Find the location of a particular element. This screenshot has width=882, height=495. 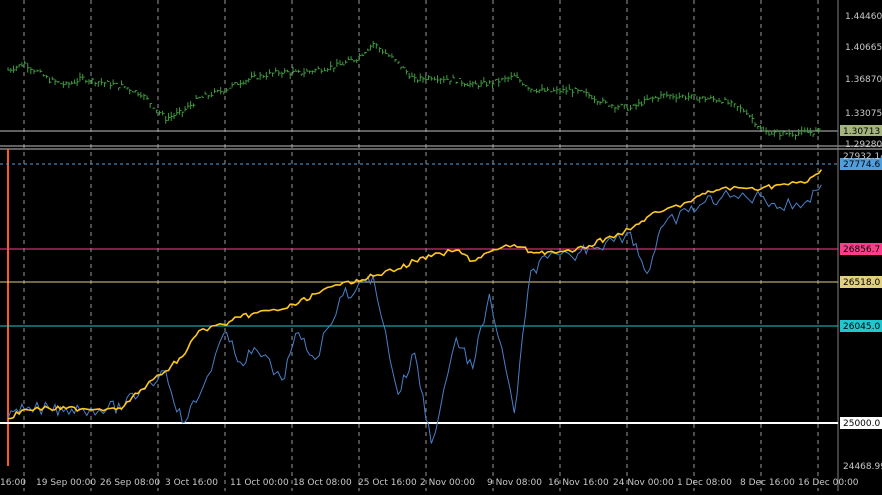

lower-tick-label: 24468.99 is located at coordinates (862, 467).